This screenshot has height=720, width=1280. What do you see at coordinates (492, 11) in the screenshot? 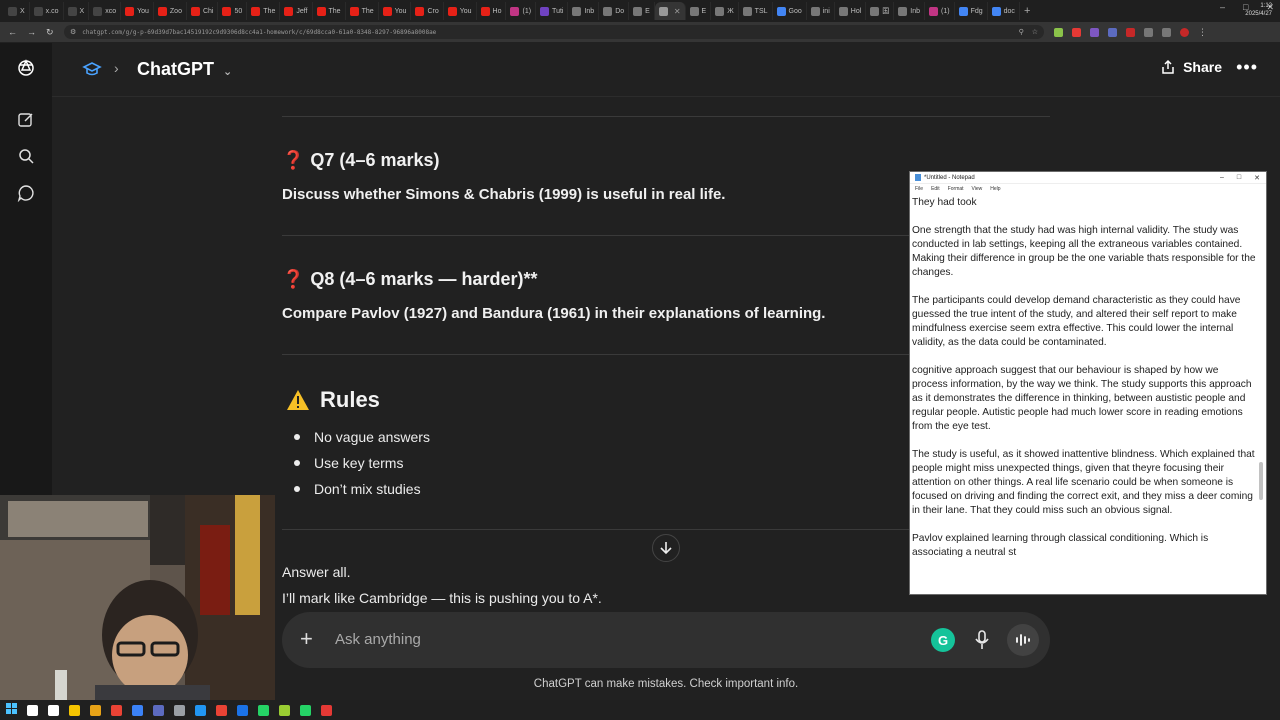
I see `browser-tab: Ho` at bounding box center [492, 11].